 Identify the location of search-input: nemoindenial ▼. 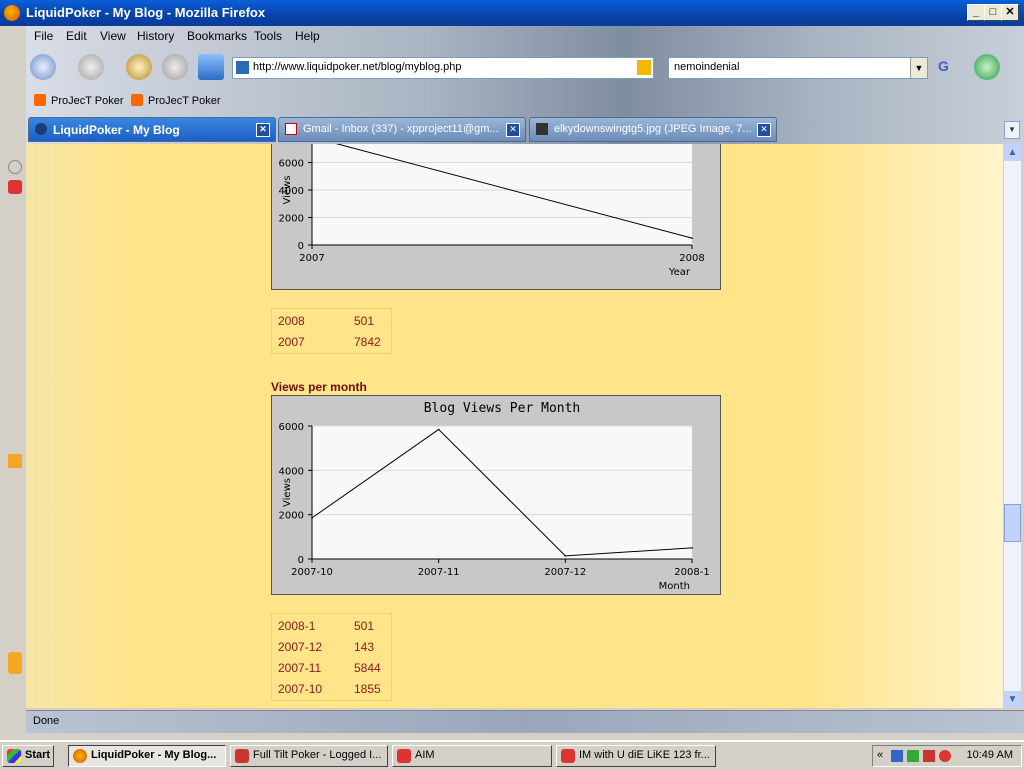
(798, 68).